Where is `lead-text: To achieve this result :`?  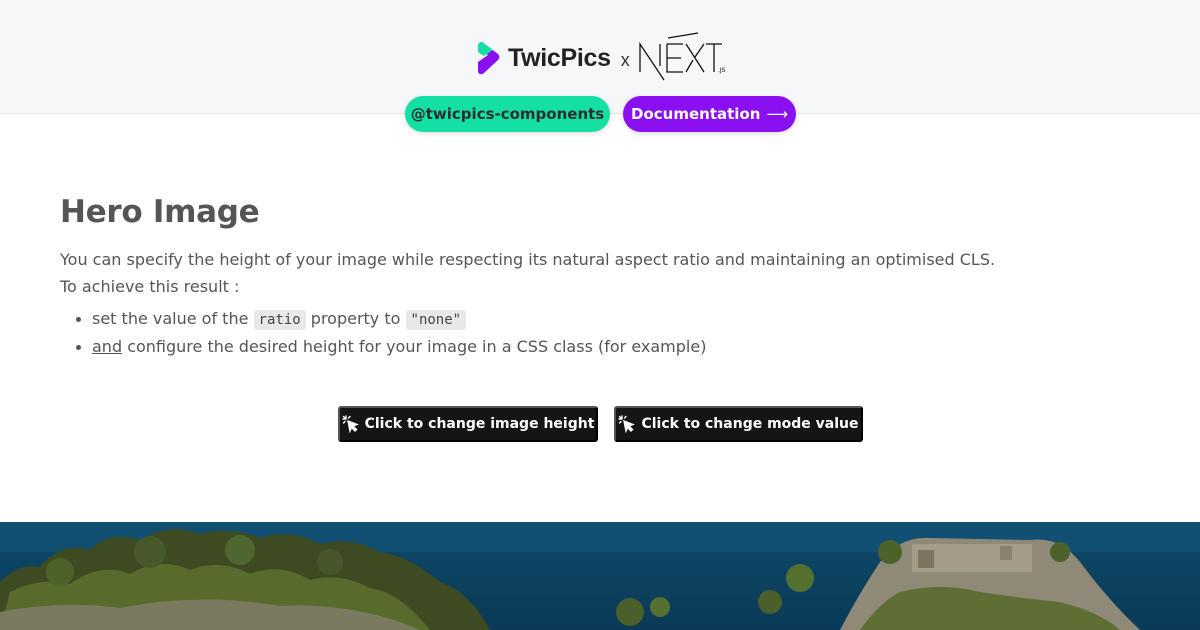
lead-text: To achieve this result : is located at coordinates (150, 286).